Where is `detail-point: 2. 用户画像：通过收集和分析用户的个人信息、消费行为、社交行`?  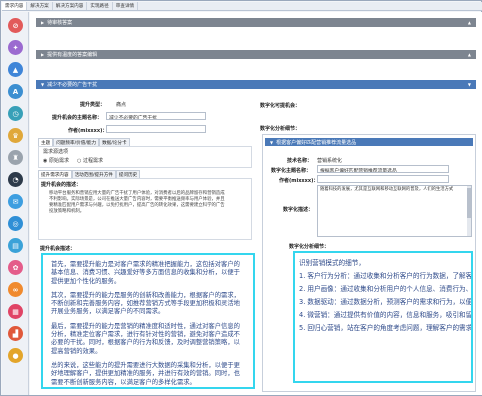
detail-point: 2. 用户画像：通过收集和分析用户的个人信息、消费行为、社交行 is located at coordinates (386, 289).